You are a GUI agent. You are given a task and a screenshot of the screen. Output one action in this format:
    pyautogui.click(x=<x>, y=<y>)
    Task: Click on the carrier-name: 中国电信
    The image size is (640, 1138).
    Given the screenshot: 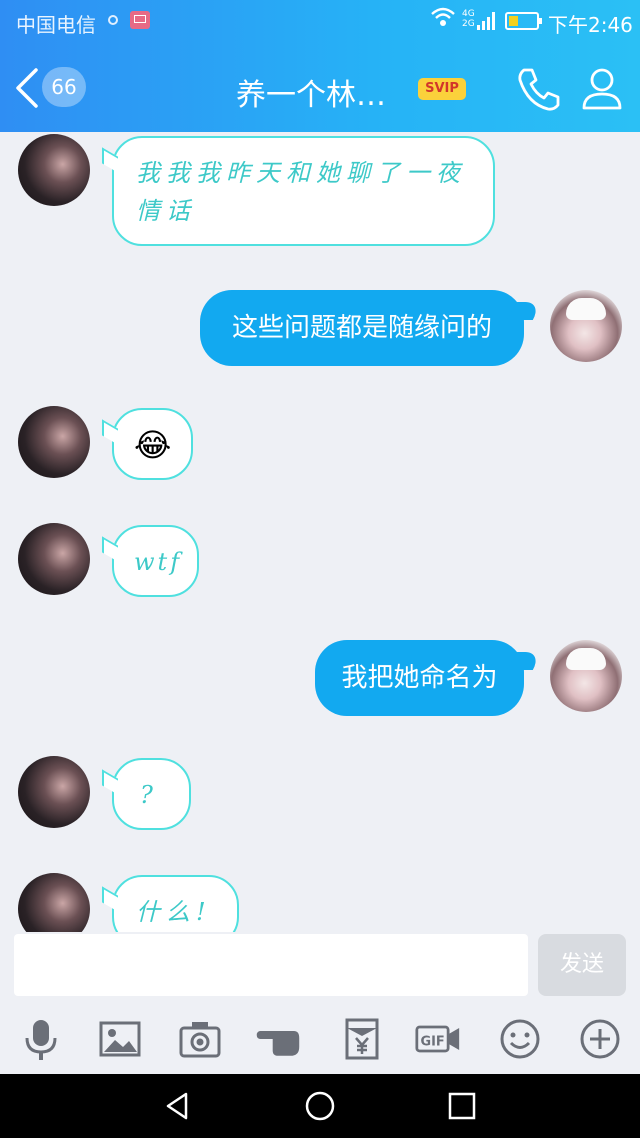 What is the action you would take?
    pyautogui.click(x=56, y=25)
    